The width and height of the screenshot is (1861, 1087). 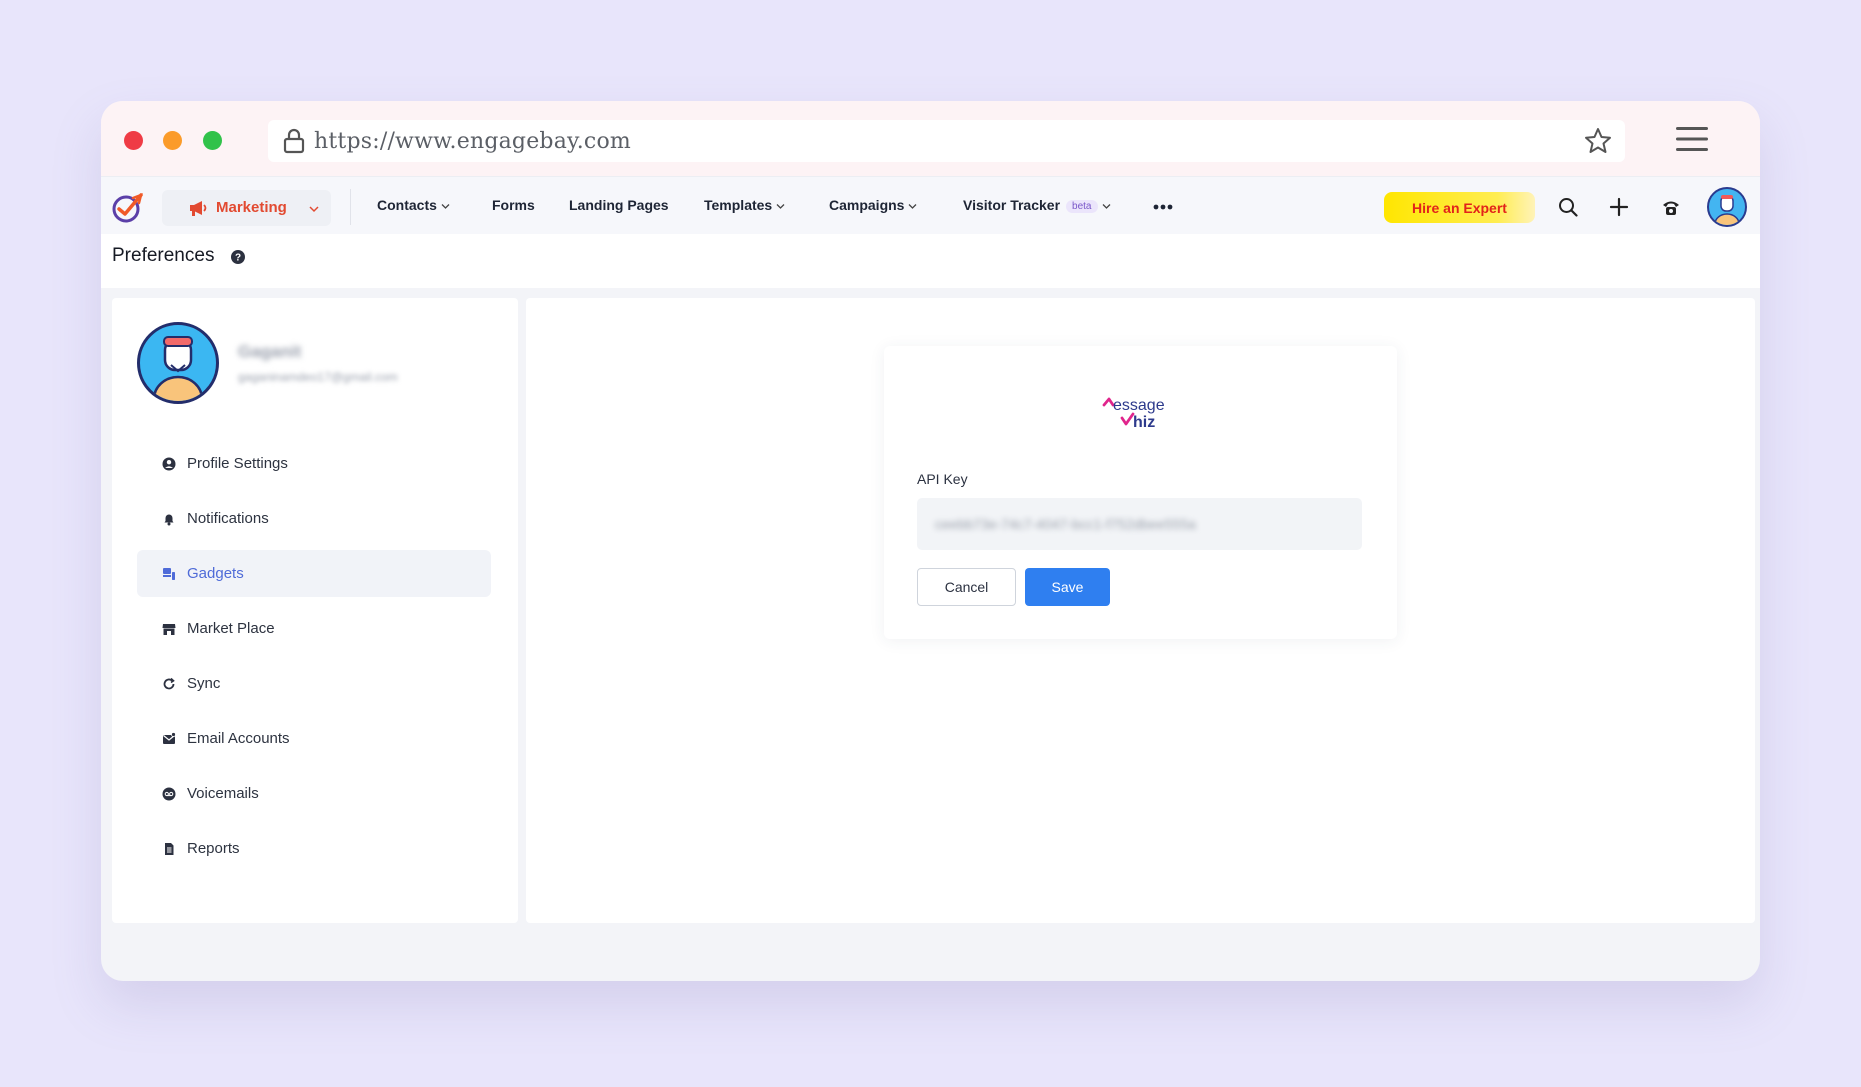 I want to click on search-icon, so click(x=1568, y=207).